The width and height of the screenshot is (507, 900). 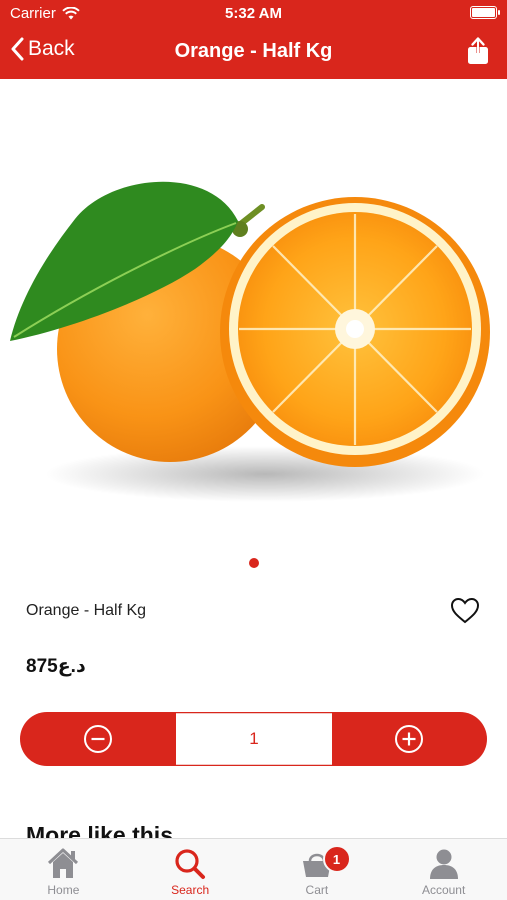 What do you see at coordinates (98, 739) in the screenshot?
I see `minus-circle-icon` at bounding box center [98, 739].